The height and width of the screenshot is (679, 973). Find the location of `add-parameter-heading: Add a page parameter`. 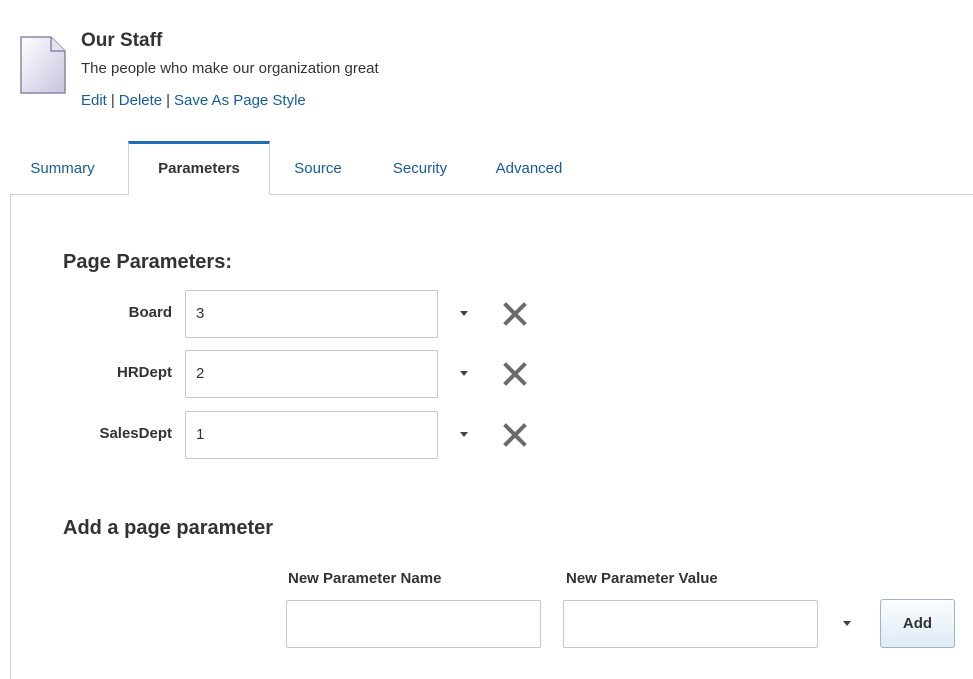

add-parameter-heading: Add a page parameter is located at coordinates (168, 528).